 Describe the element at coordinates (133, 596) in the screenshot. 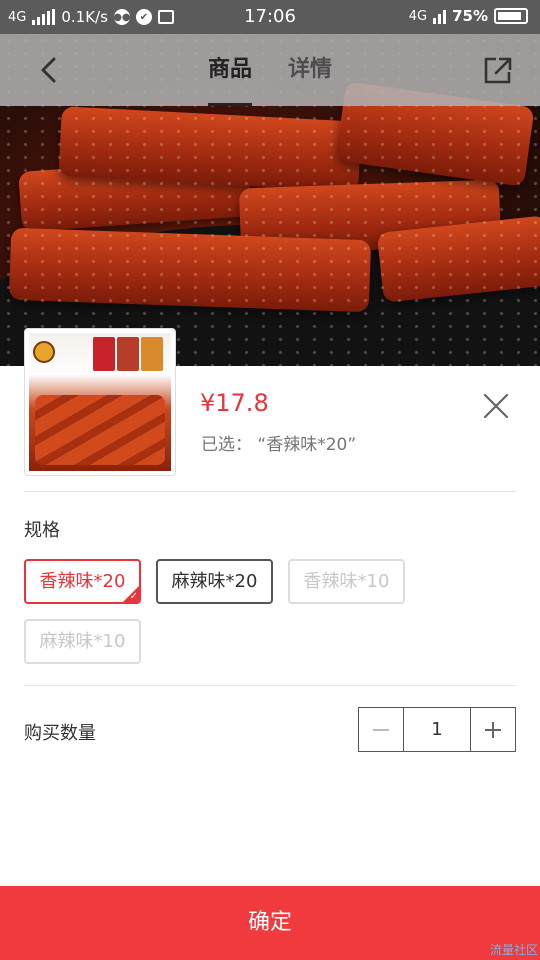

I see `check-icon: ✓` at that location.